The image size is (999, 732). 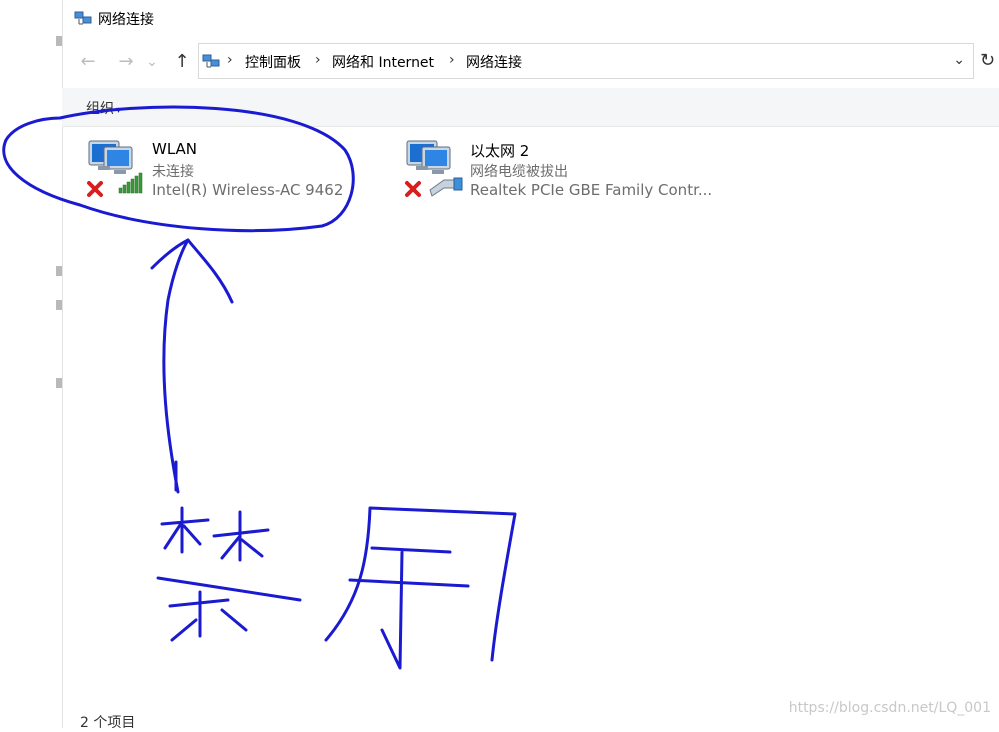 I want to click on breadcrumb-control-panel: 控制面板, so click(x=273, y=62).